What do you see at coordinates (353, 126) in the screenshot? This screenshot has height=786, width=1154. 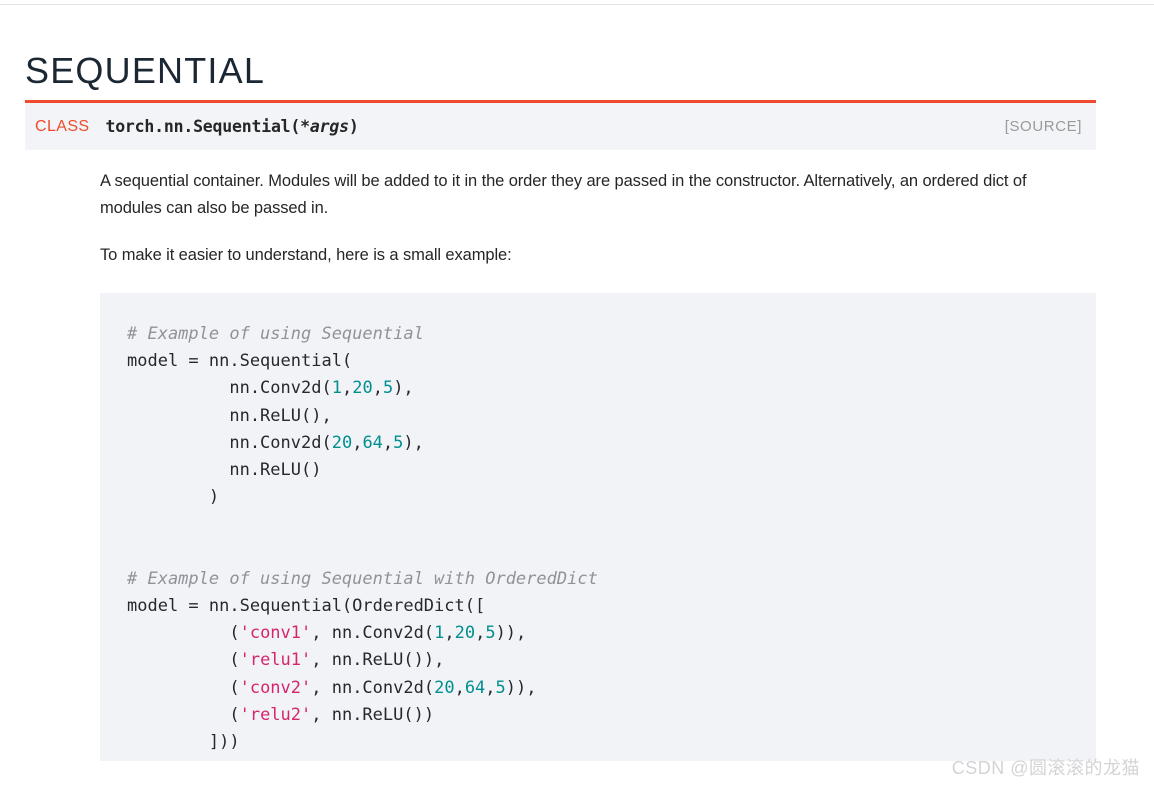 I see `signature-close-paren: )` at bounding box center [353, 126].